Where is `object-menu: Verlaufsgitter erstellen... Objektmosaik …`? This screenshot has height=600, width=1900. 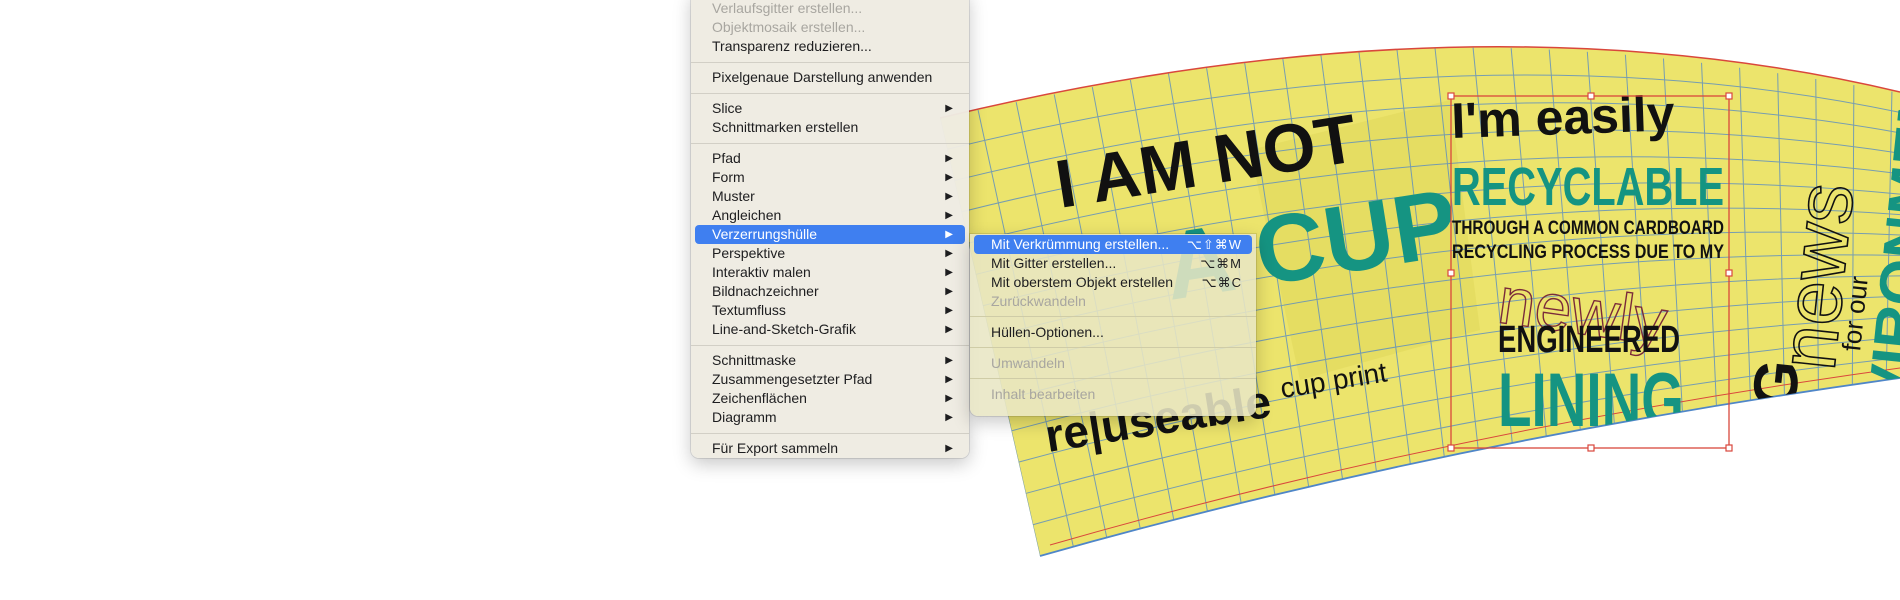 object-menu: Verlaufsgitter erstellen... Objektmosaik … is located at coordinates (830, 229).